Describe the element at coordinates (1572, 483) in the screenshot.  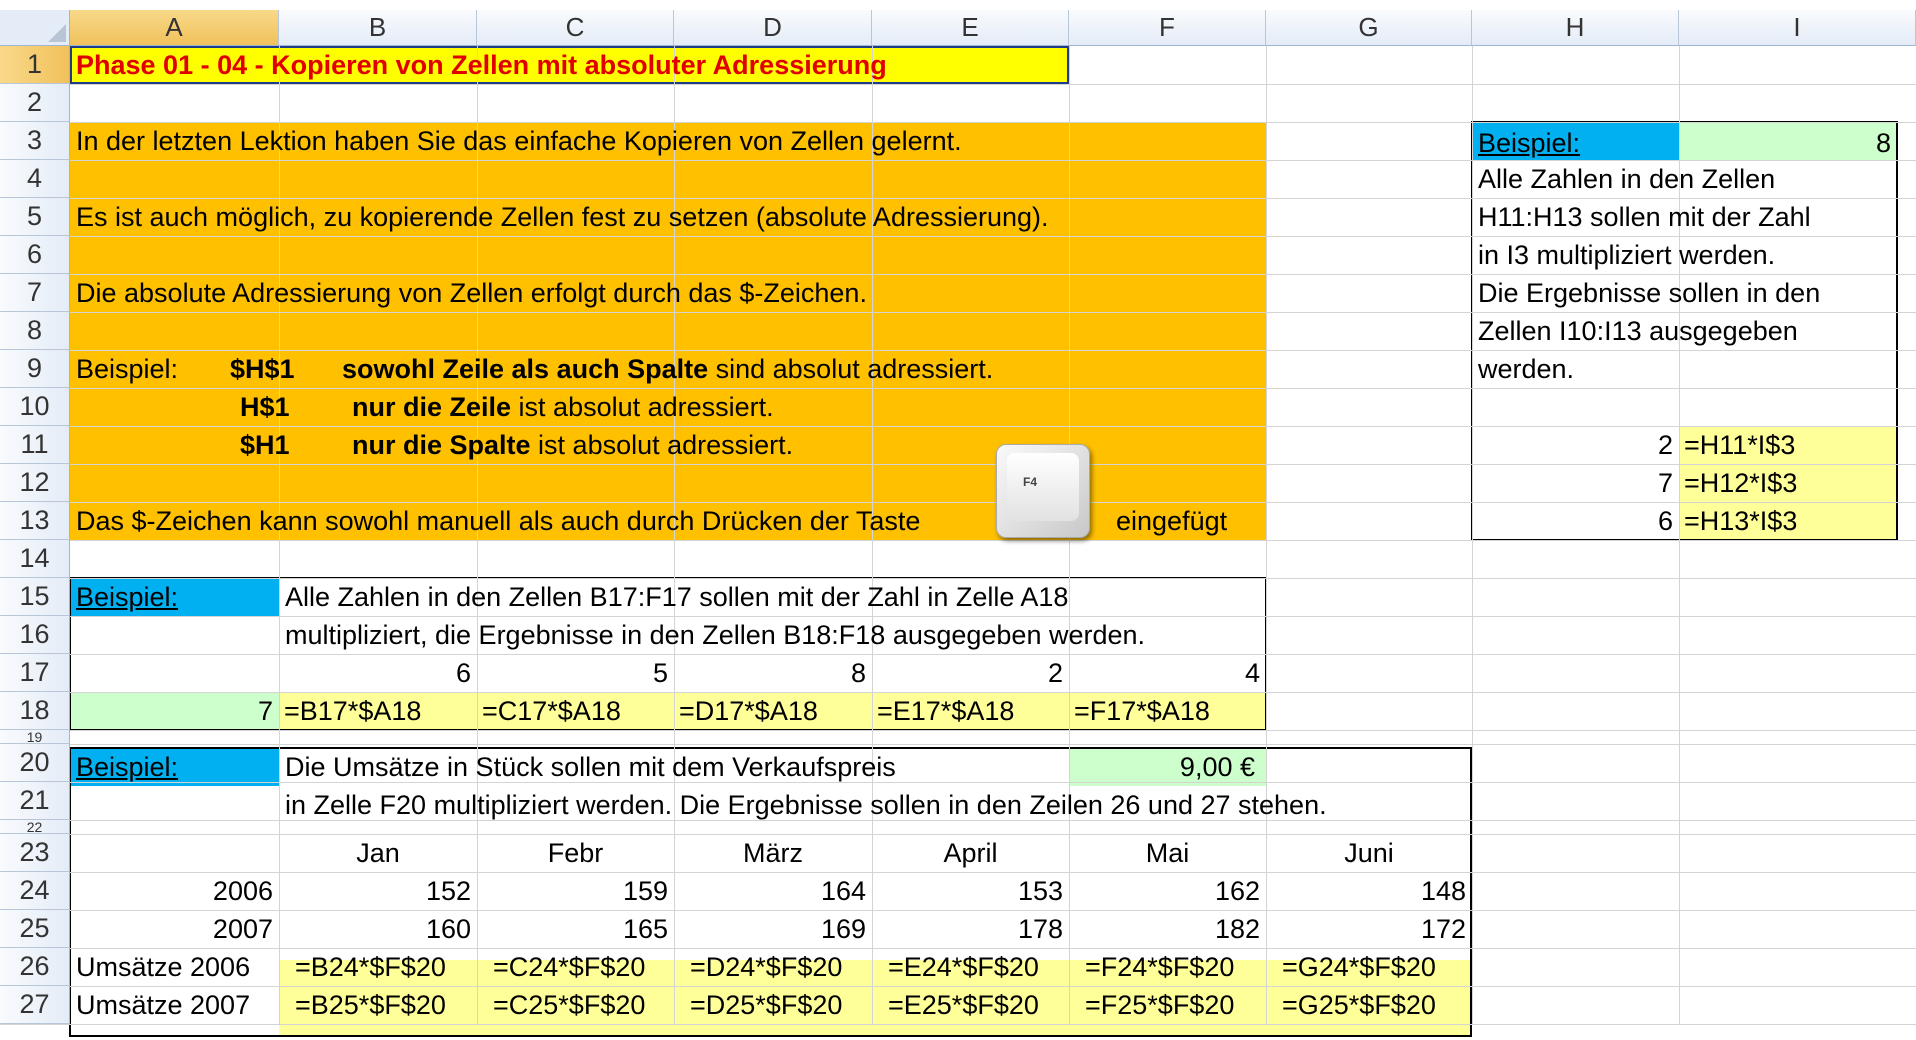
I see `side-number-cell: 7` at that location.